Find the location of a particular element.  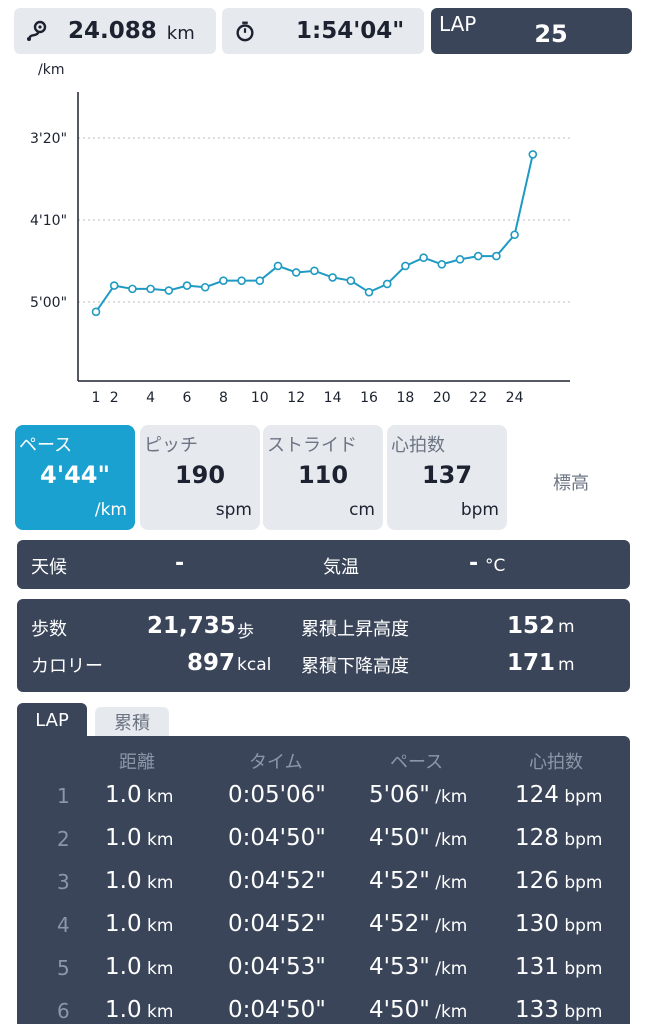

lap-heartrate: 128 bpm is located at coordinates (559, 838).